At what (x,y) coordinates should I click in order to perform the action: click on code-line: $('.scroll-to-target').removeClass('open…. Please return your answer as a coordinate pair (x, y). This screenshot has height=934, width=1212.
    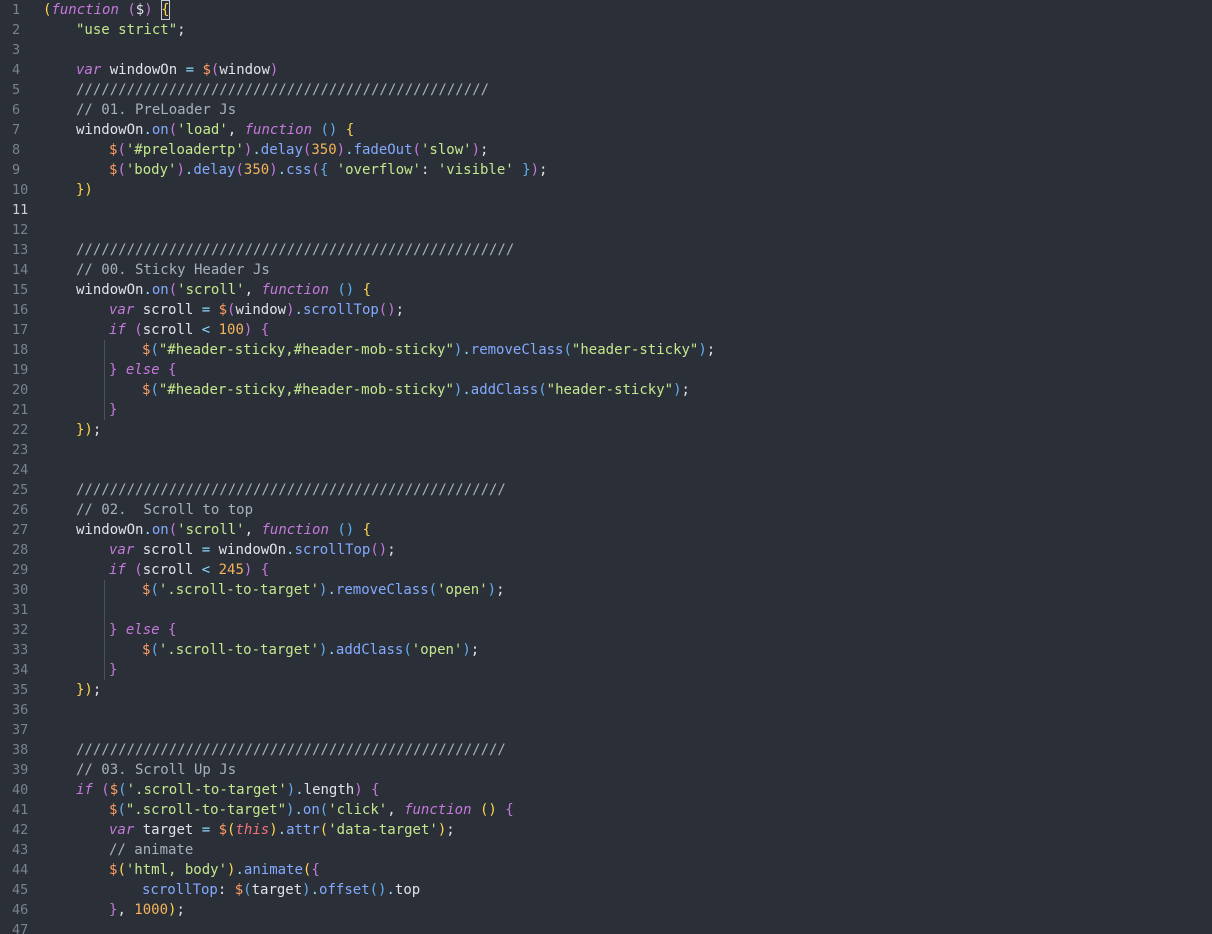
    Looking at the image, I should click on (323, 590).